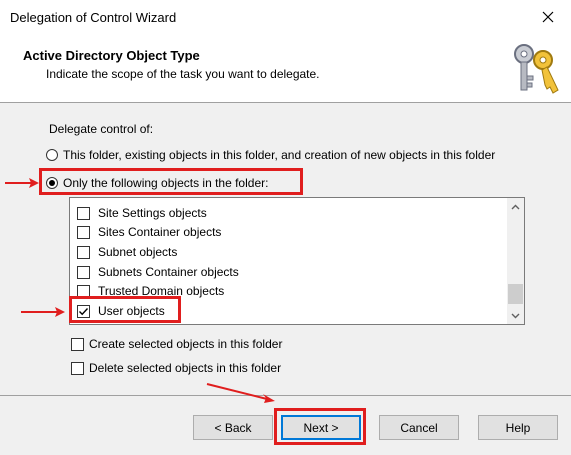 The image size is (571, 455). I want to click on scroll-down-button, so click(515, 315).